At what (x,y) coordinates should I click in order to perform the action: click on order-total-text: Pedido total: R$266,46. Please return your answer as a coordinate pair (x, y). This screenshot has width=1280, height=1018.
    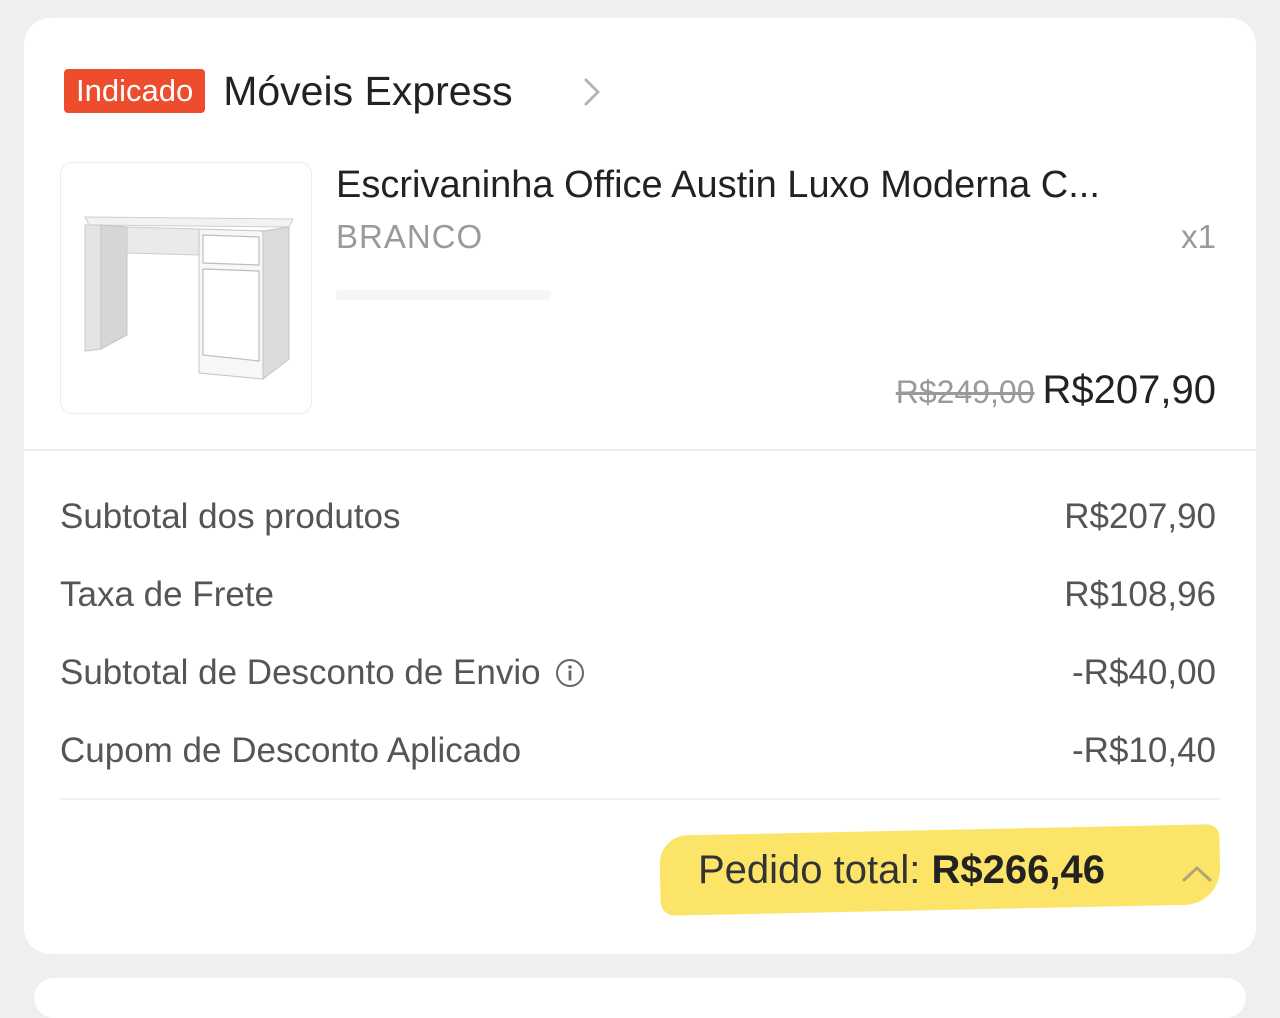
    Looking at the image, I should click on (901, 870).